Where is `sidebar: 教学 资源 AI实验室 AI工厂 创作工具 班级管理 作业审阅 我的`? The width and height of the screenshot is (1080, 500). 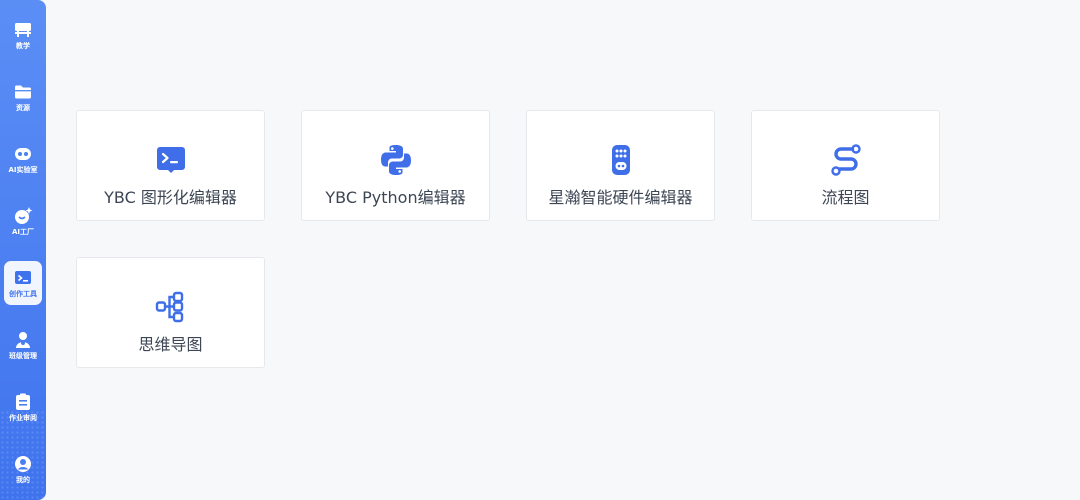 sidebar: 教学 资源 AI实验室 AI工厂 创作工具 班级管理 作业审阅 我的 is located at coordinates (23, 250).